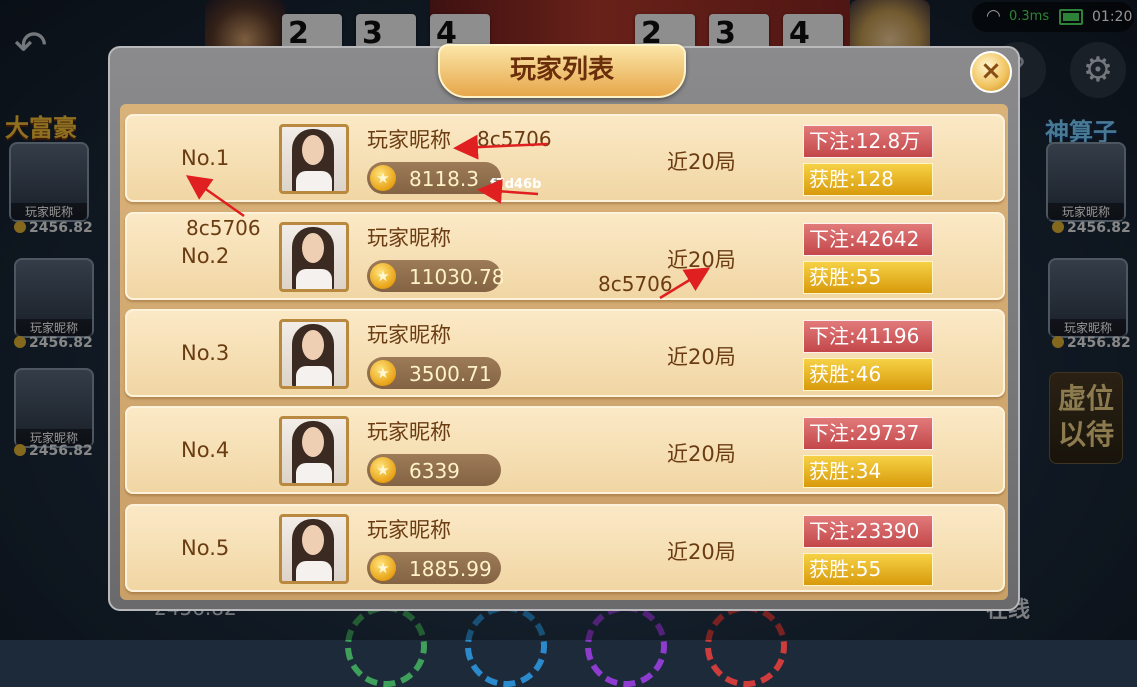 The width and height of the screenshot is (1137, 687). I want to click on annotation-arrows, so click(448, 217).